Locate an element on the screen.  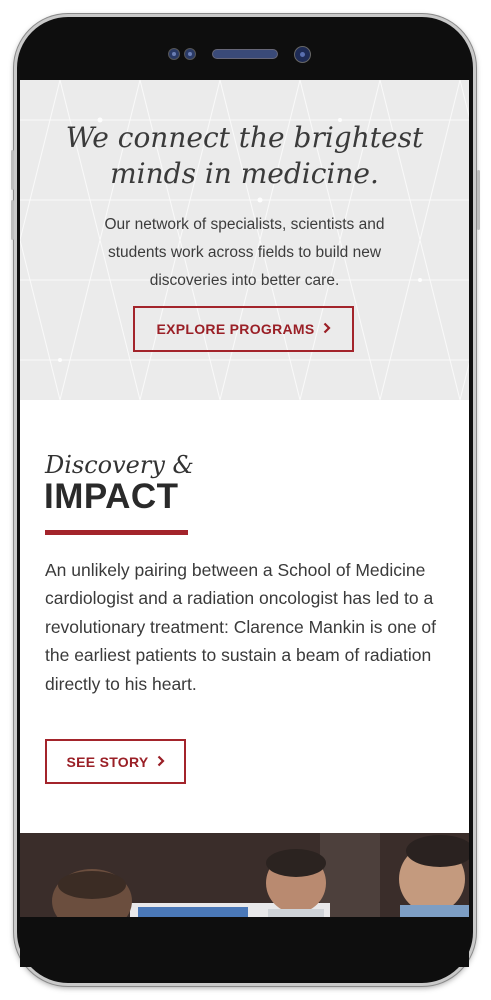
power-button is located at coordinates (478, 200).